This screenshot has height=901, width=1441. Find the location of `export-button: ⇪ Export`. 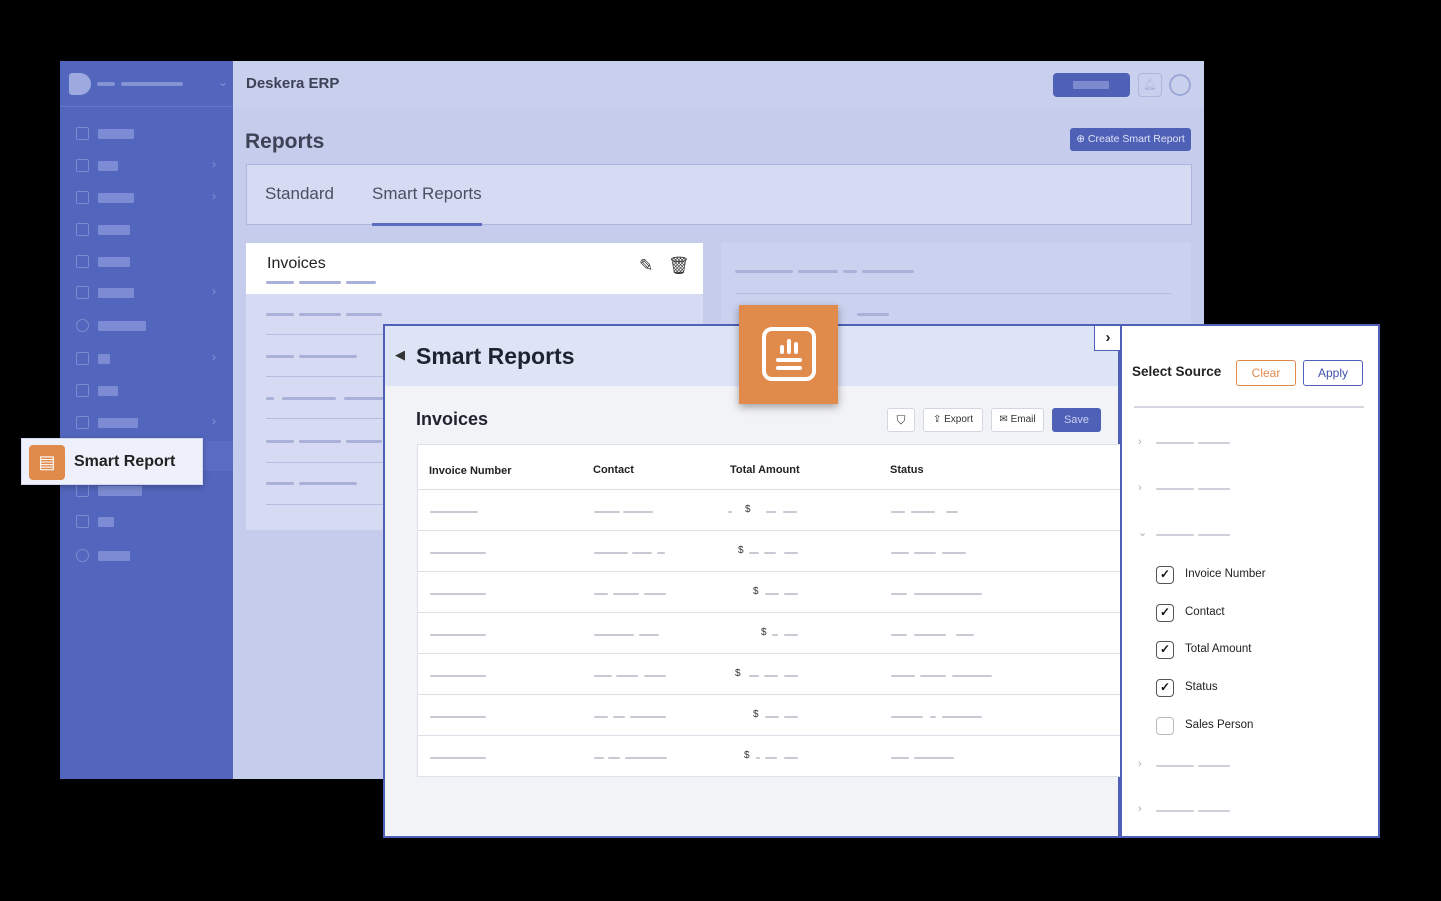

export-button: ⇪ Export is located at coordinates (953, 420).